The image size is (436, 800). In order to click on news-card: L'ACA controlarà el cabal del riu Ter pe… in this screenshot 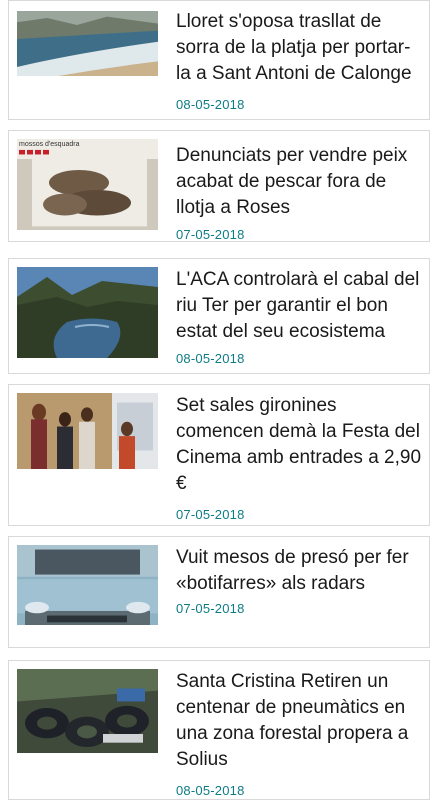, I will do `click(219, 316)`.